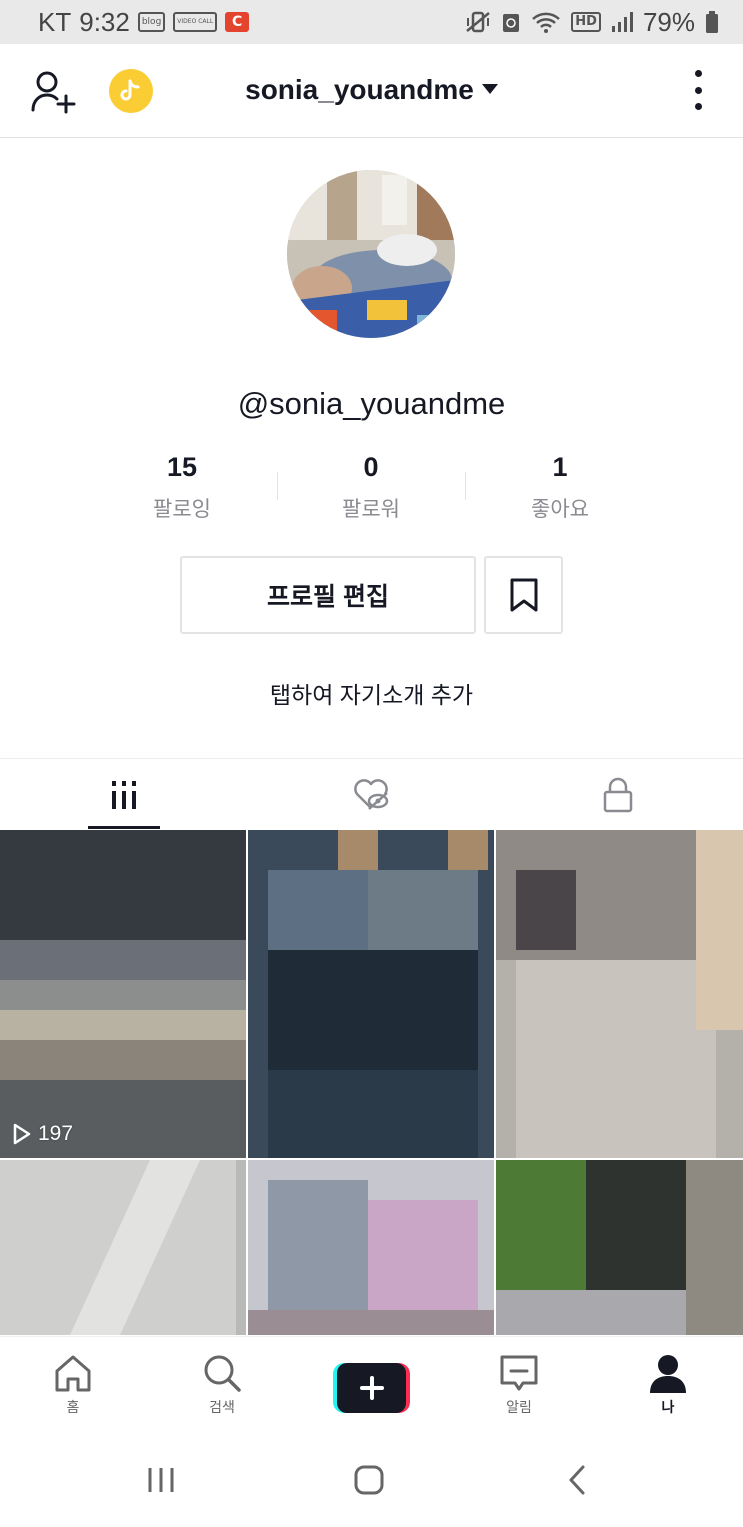  What do you see at coordinates (182, 487) in the screenshot?
I see `following-stat: 15 팔로잉` at bounding box center [182, 487].